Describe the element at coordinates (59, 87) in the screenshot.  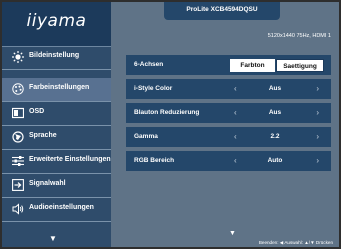
I see `sidebar-item-label: Farbeinstellungen` at that location.